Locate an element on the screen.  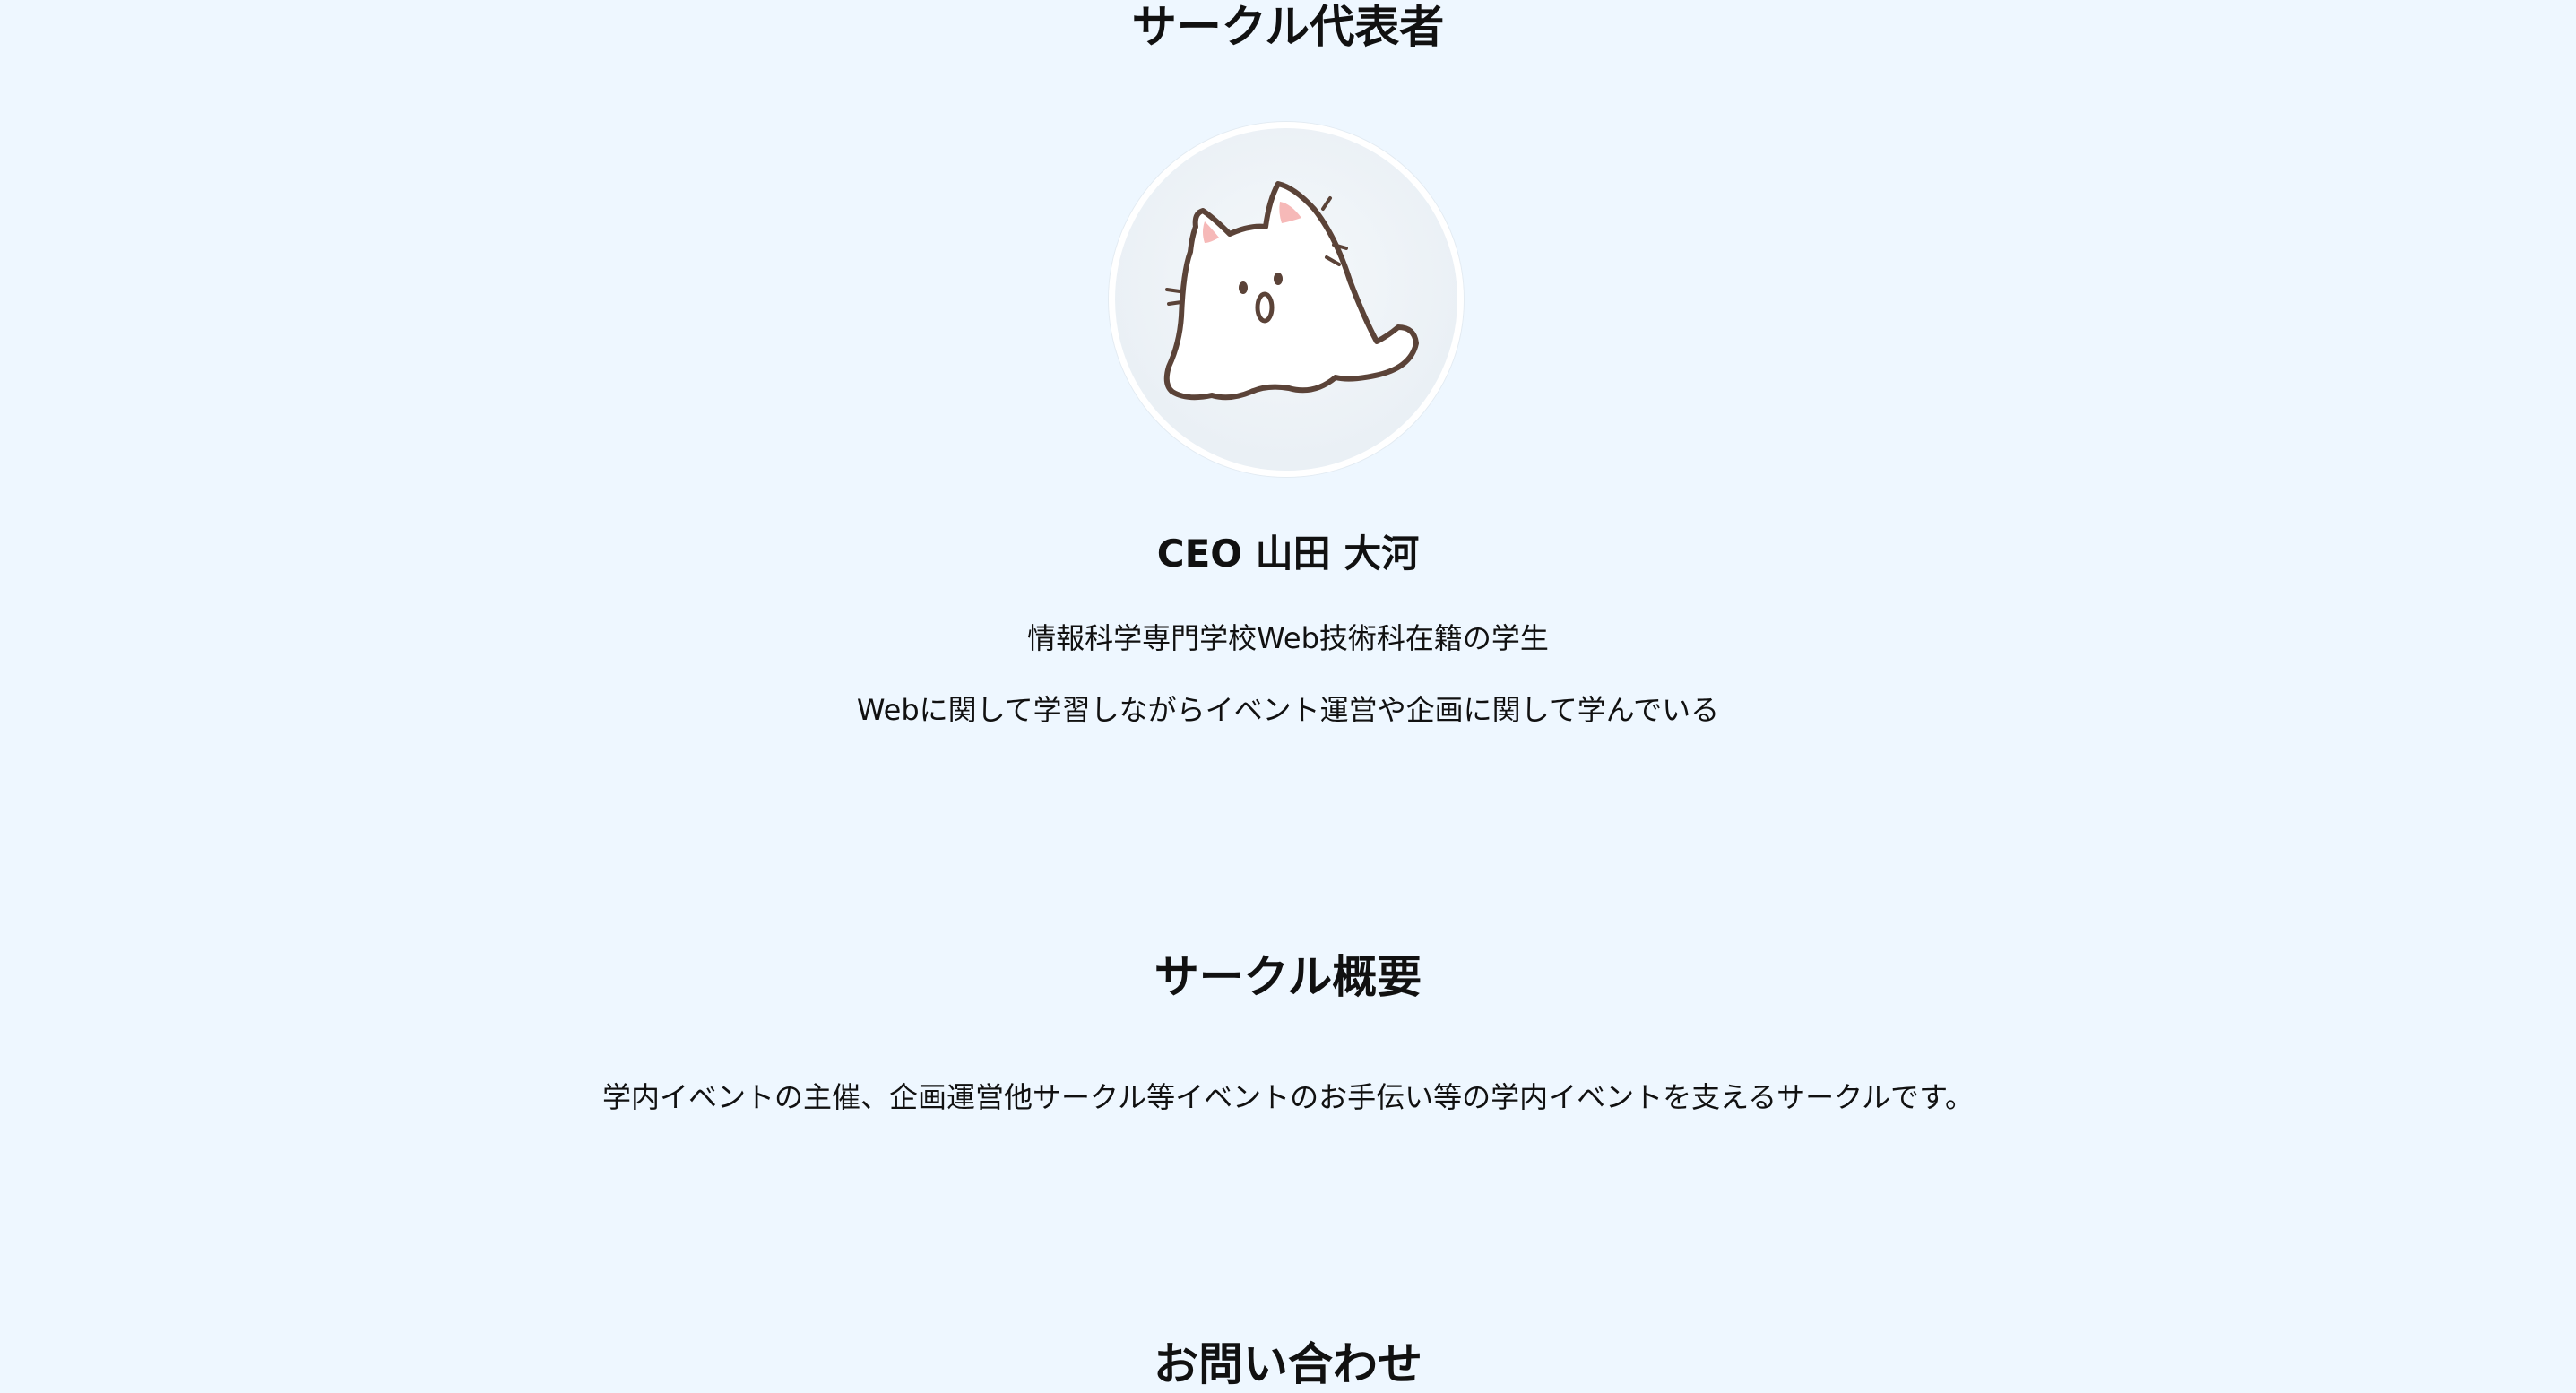
ghost-cat-icon is located at coordinates (1291, 291).